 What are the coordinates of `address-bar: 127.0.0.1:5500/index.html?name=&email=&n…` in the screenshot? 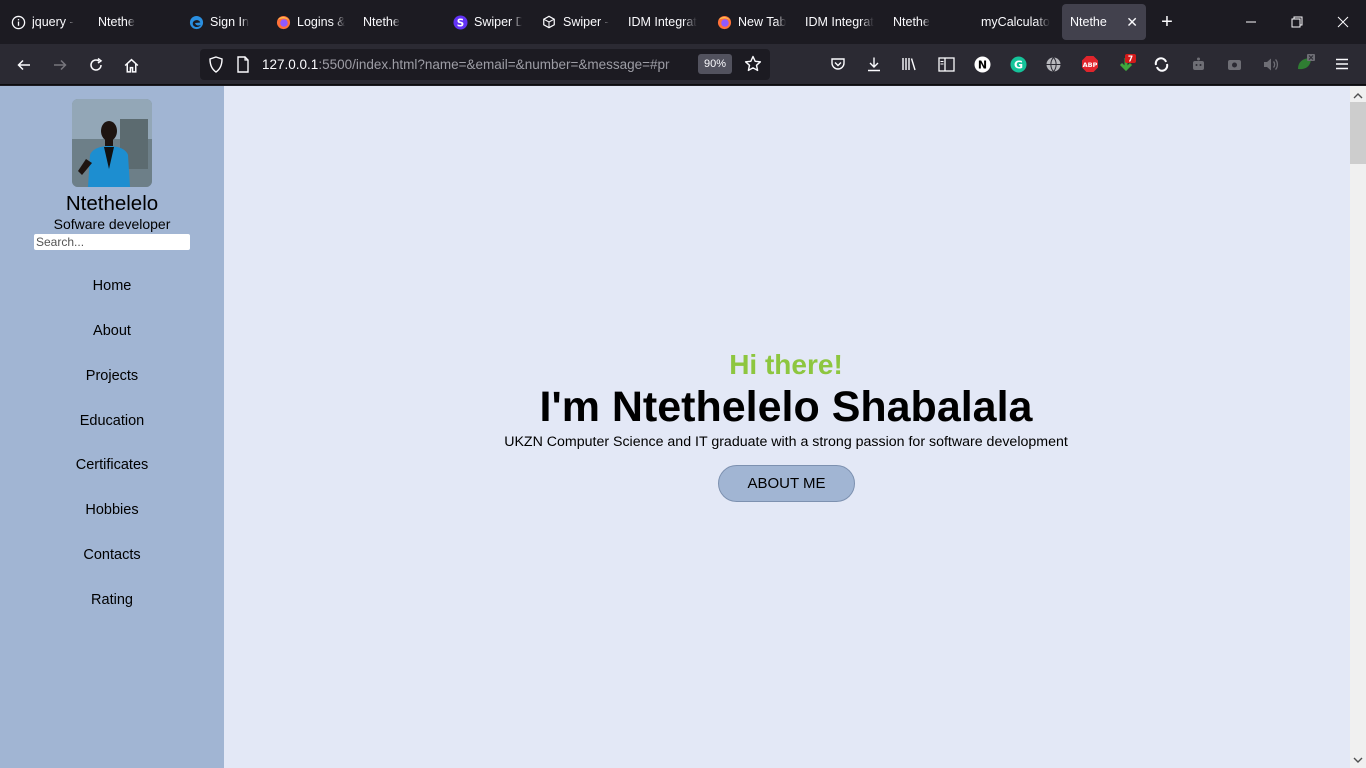 It's located at (485, 64).